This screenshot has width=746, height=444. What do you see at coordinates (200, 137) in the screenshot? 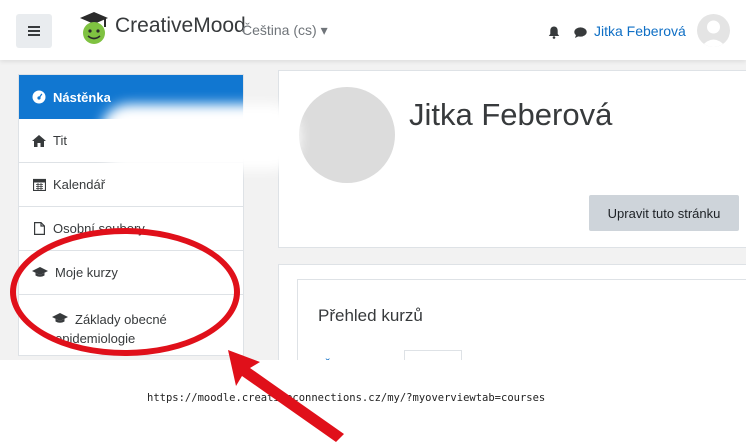
I see `blur-overlay` at bounding box center [200, 137].